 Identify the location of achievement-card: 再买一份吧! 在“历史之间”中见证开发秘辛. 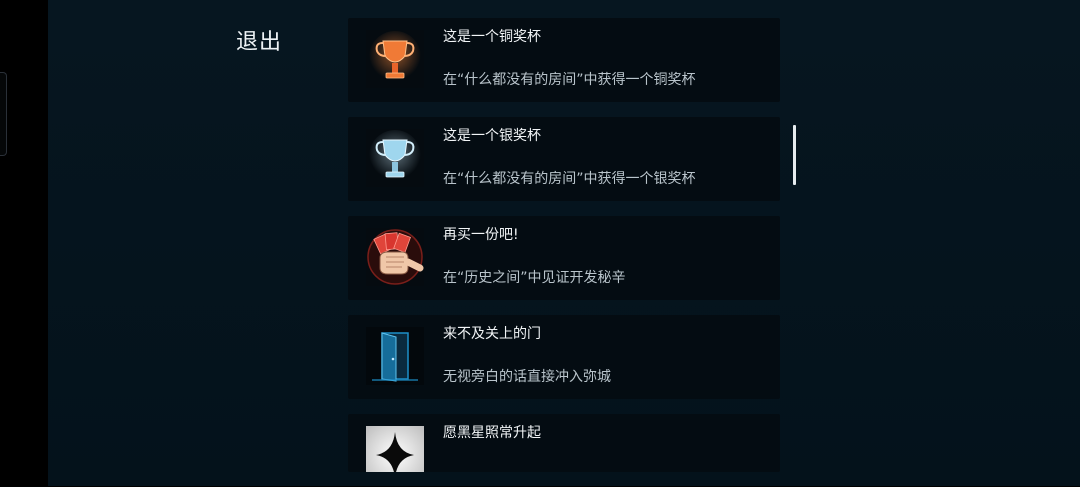
(564, 258).